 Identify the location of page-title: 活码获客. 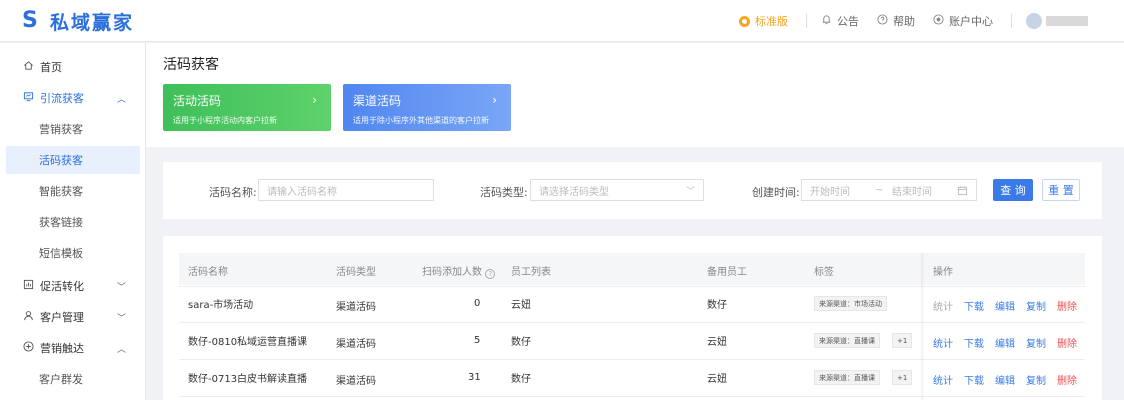
(191, 65).